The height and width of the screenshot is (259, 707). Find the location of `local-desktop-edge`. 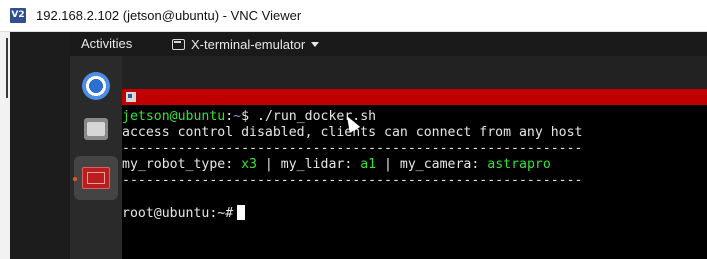

local-desktop-edge is located at coordinates (5, 145).